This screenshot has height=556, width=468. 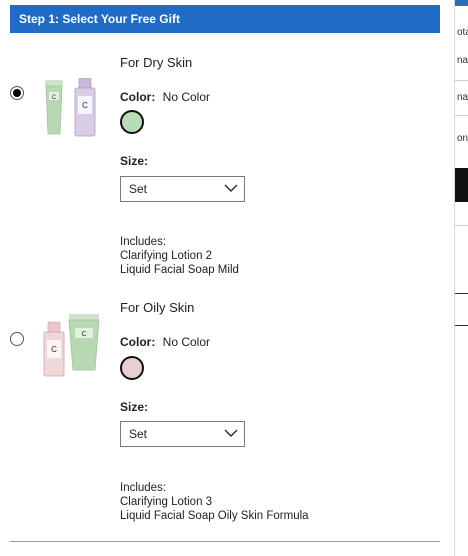 I want to click on gift-radio-dry-skin, so click(x=17, y=93).